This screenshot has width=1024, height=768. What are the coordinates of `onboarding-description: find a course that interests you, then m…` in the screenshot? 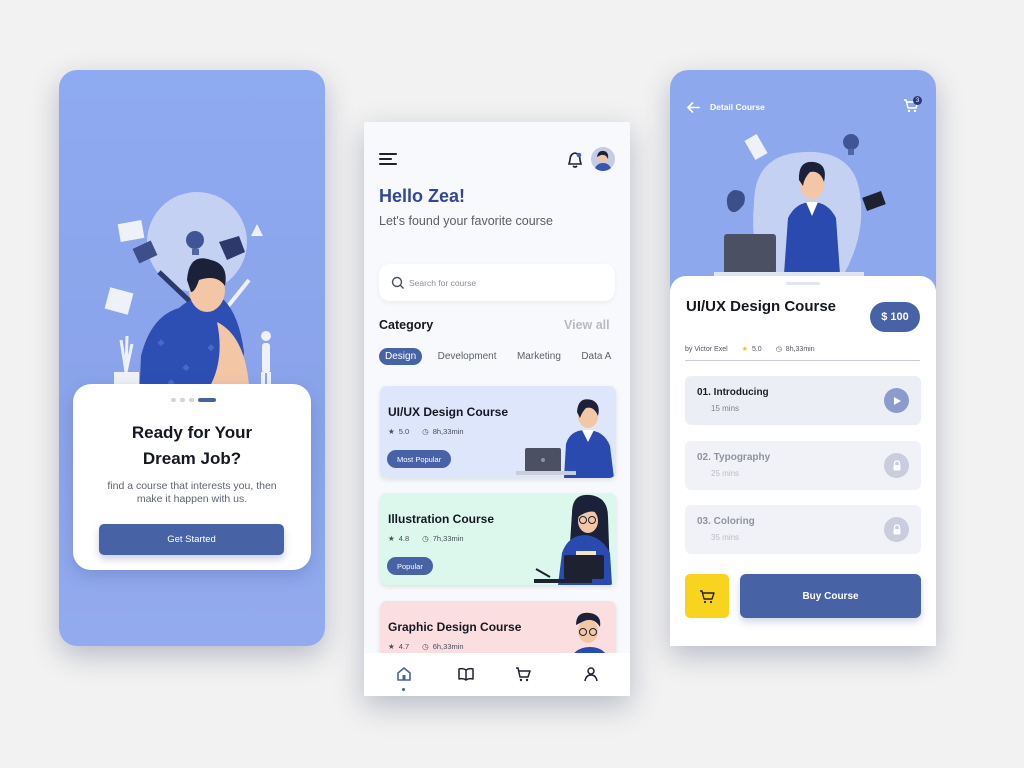 It's located at (192, 492).